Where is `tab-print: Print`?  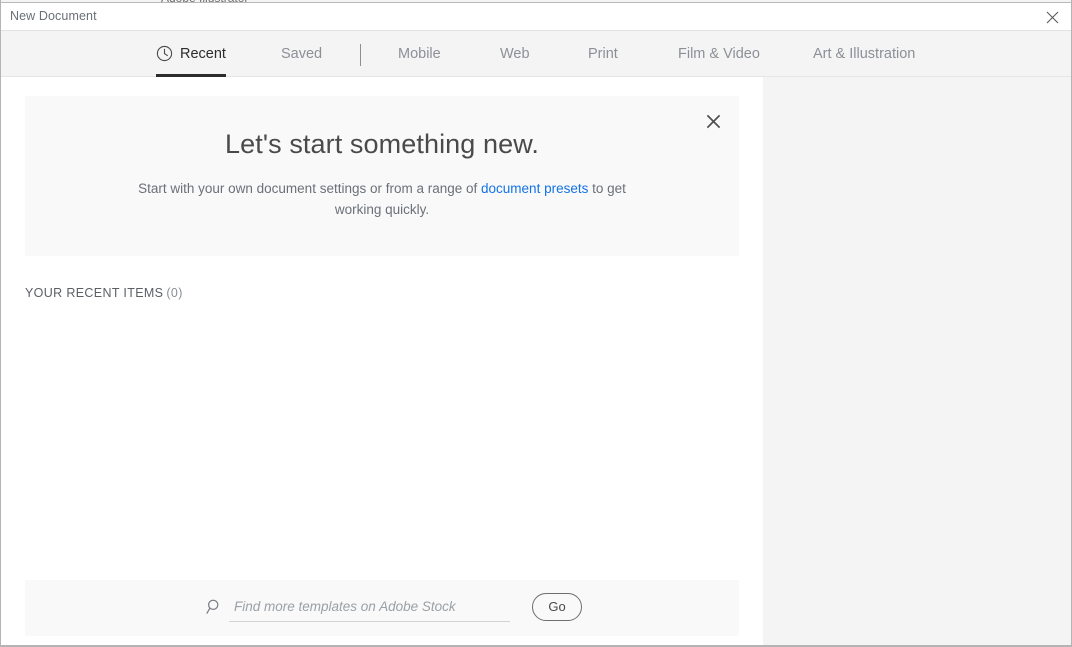
tab-print: Print is located at coordinates (603, 54).